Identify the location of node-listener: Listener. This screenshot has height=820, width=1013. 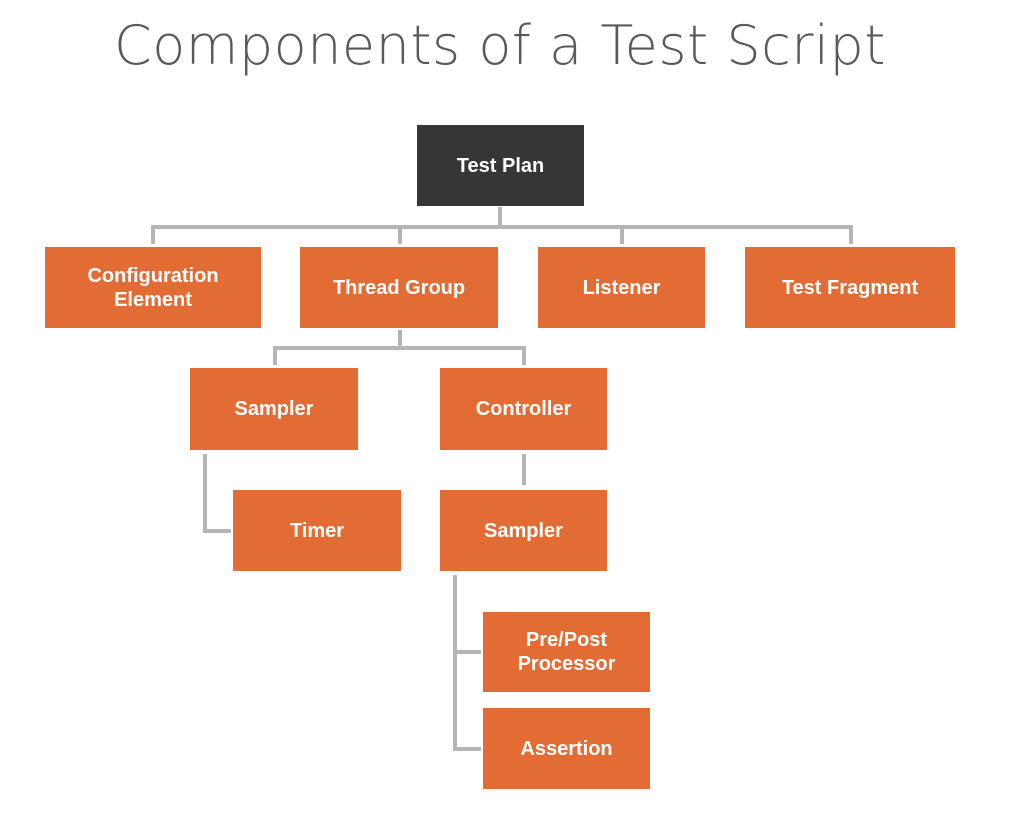
(621, 287).